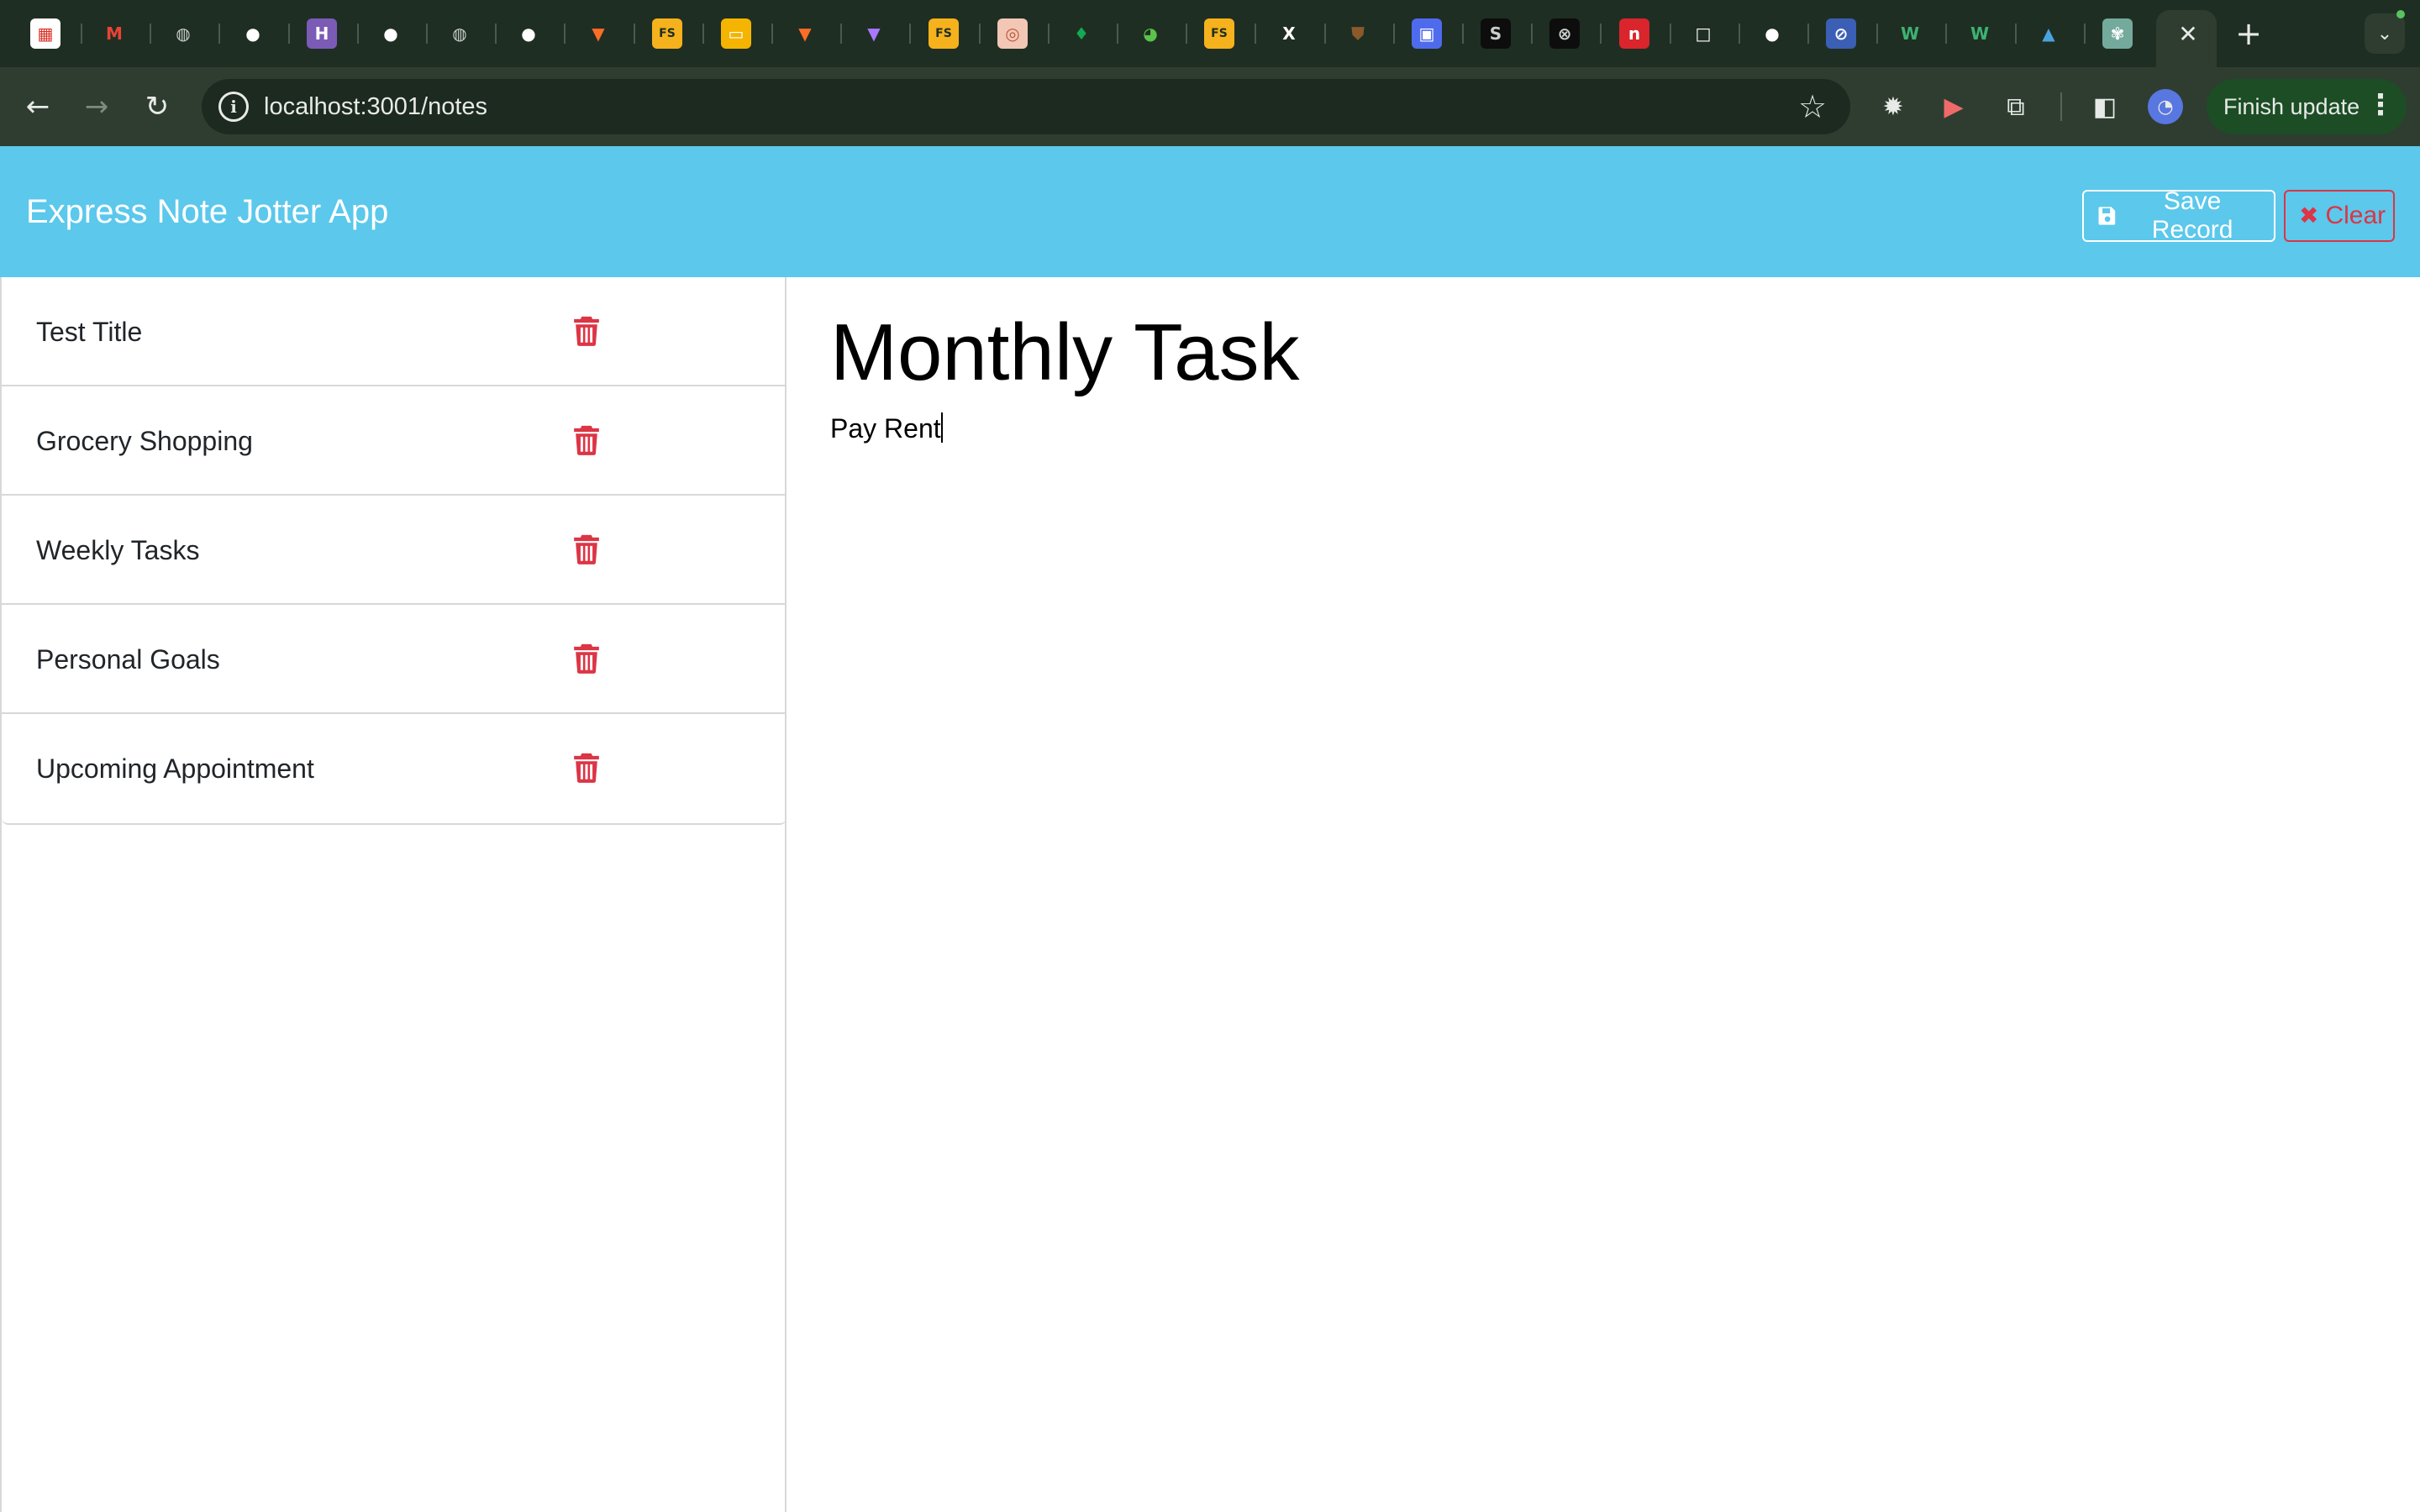 Image resolution: width=2420 pixels, height=1512 pixels. What do you see at coordinates (1564, 33) in the screenshot?
I see `tab-x-circle-icon: ⊗` at bounding box center [1564, 33].